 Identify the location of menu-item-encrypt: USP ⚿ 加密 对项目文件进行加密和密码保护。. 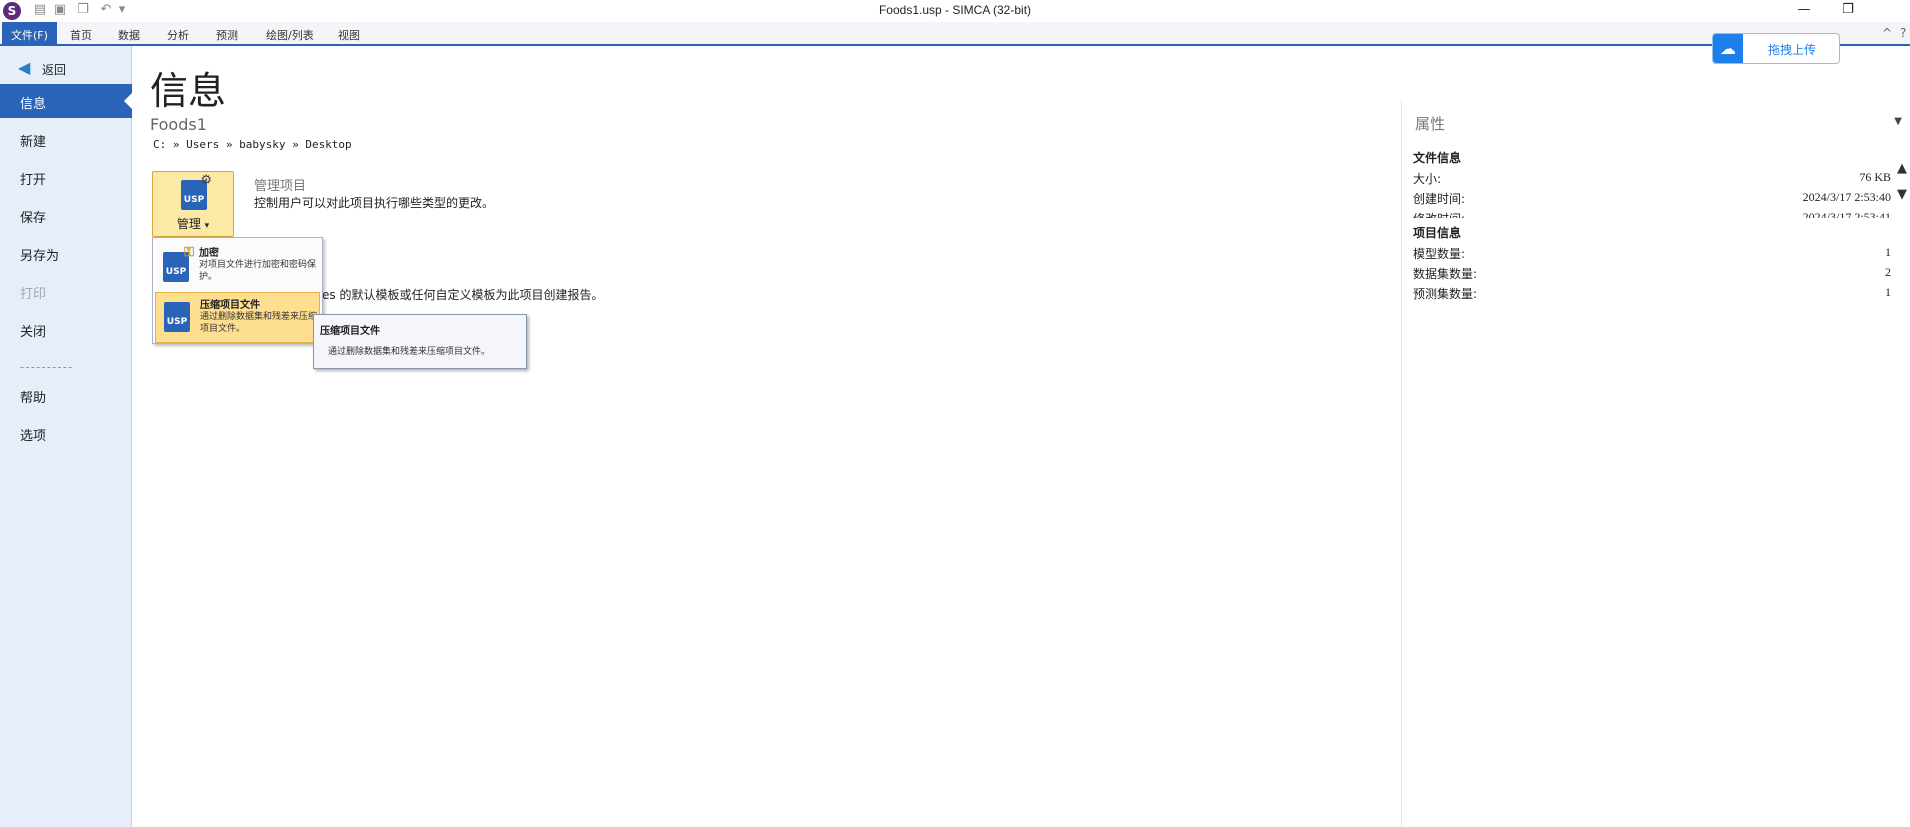
(237, 266).